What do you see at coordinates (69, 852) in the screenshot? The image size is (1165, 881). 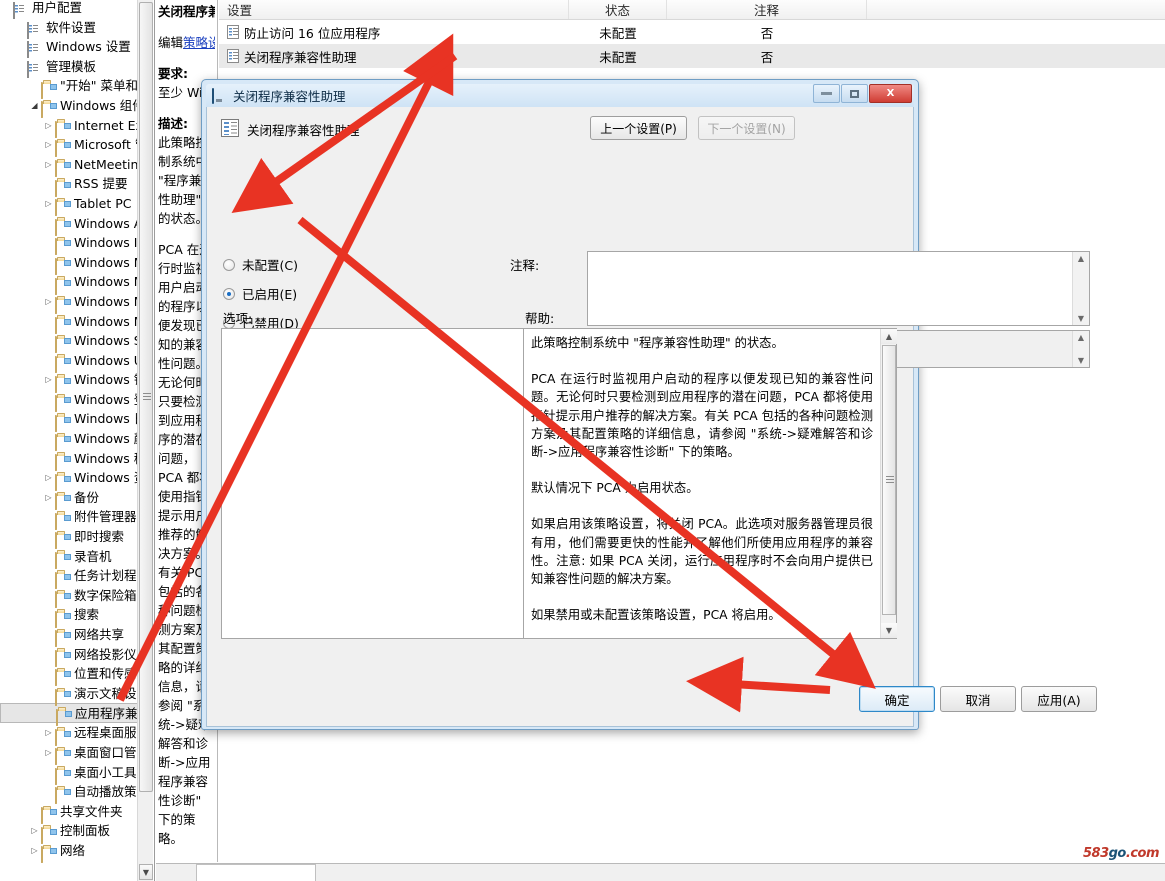 I see `tree-item-43: ▷ 网络` at bounding box center [69, 852].